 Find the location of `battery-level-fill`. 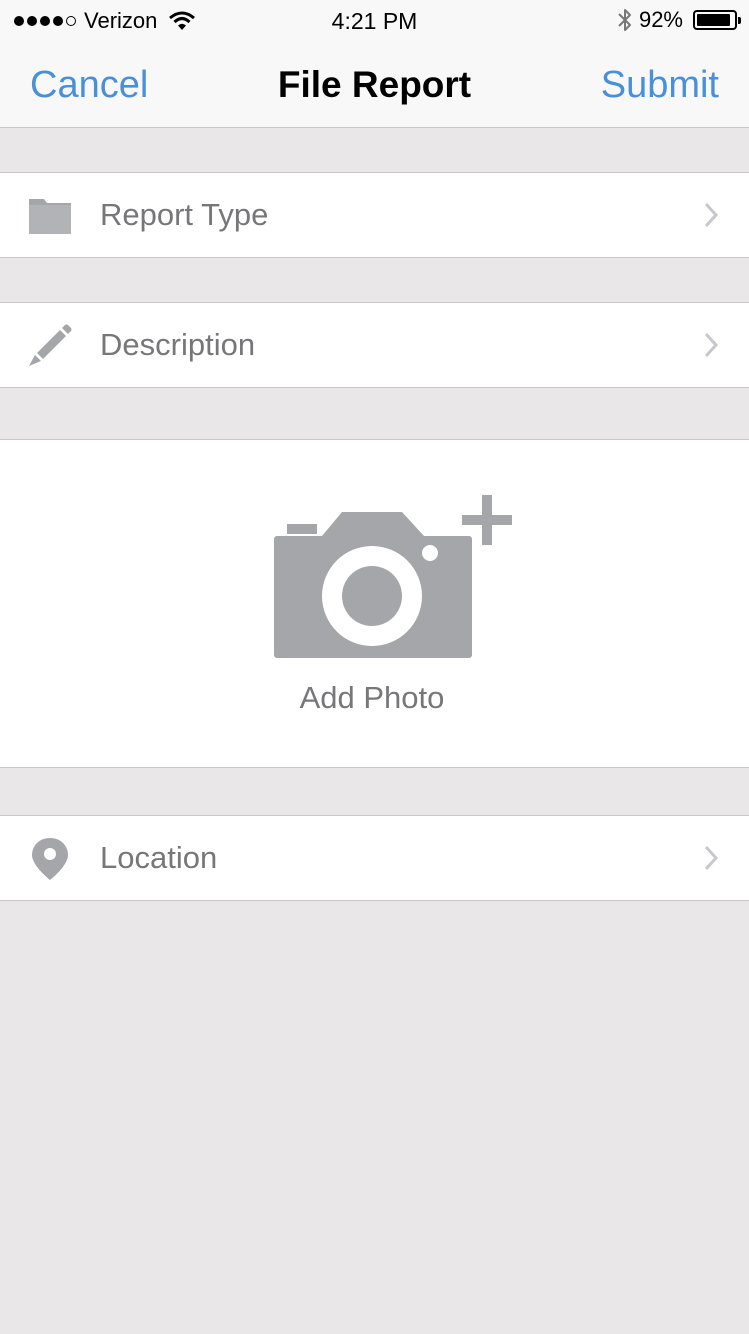

battery-level-fill is located at coordinates (714, 20).